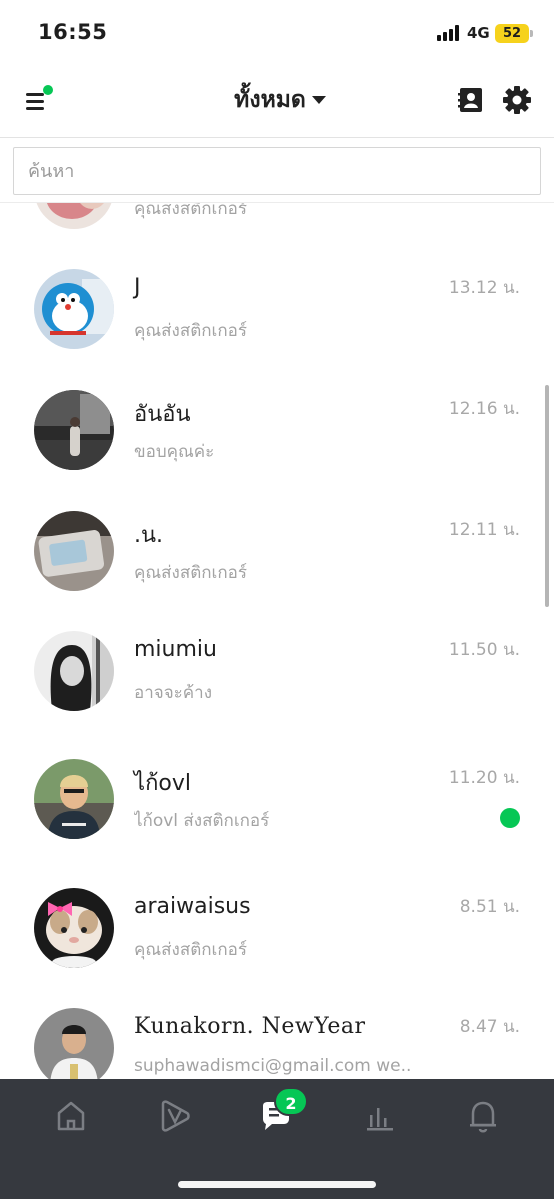  What do you see at coordinates (270, 100) in the screenshot?
I see `page-title: ทั้งหมด` at bounding box center [270, 100].